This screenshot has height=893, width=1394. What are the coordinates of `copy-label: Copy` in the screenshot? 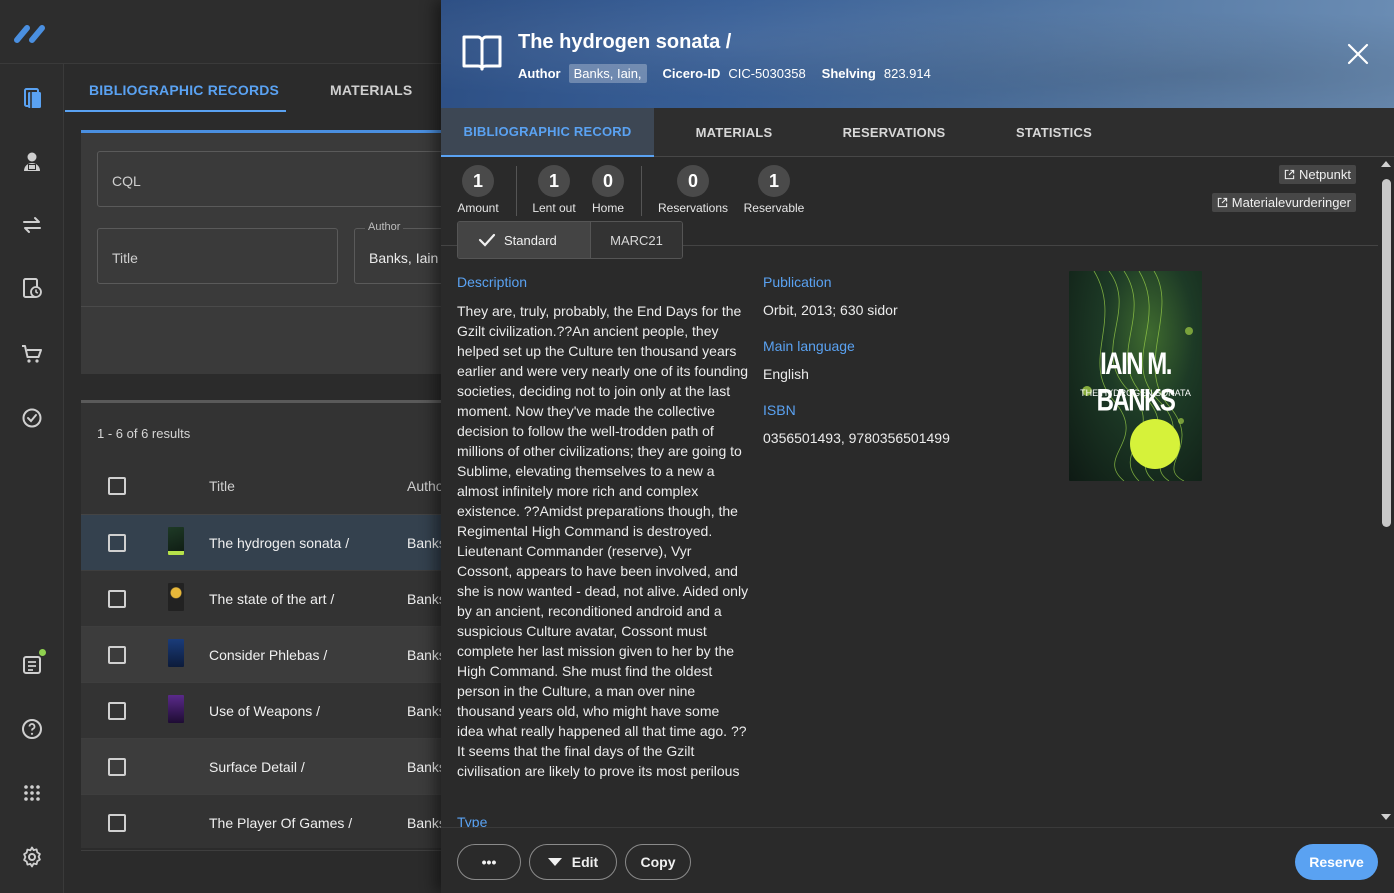 It's located at (658, 862).